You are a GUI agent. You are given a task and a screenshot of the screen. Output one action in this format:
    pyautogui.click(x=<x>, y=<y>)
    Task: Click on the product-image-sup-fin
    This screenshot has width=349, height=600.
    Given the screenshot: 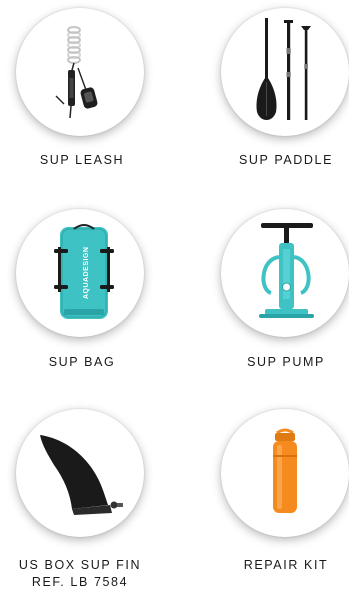 What is the action you would take?
    pyautogui.click(x=80, y=473)
    